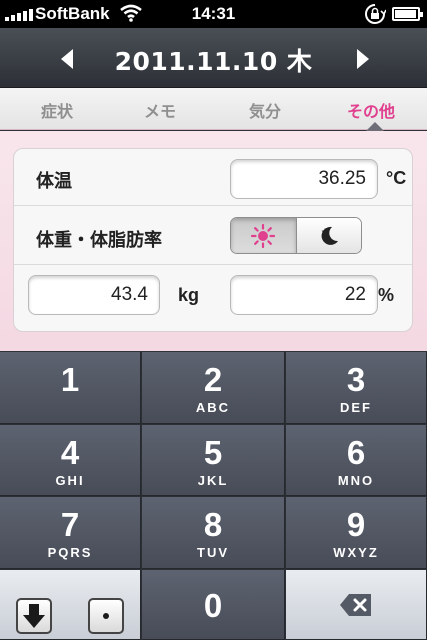 This screenshot has width=427, height=640. What do you see at coordinates (386, 295) in the screenshot?
I see `body-fat-unit: %` at bounding box center [386, 295].